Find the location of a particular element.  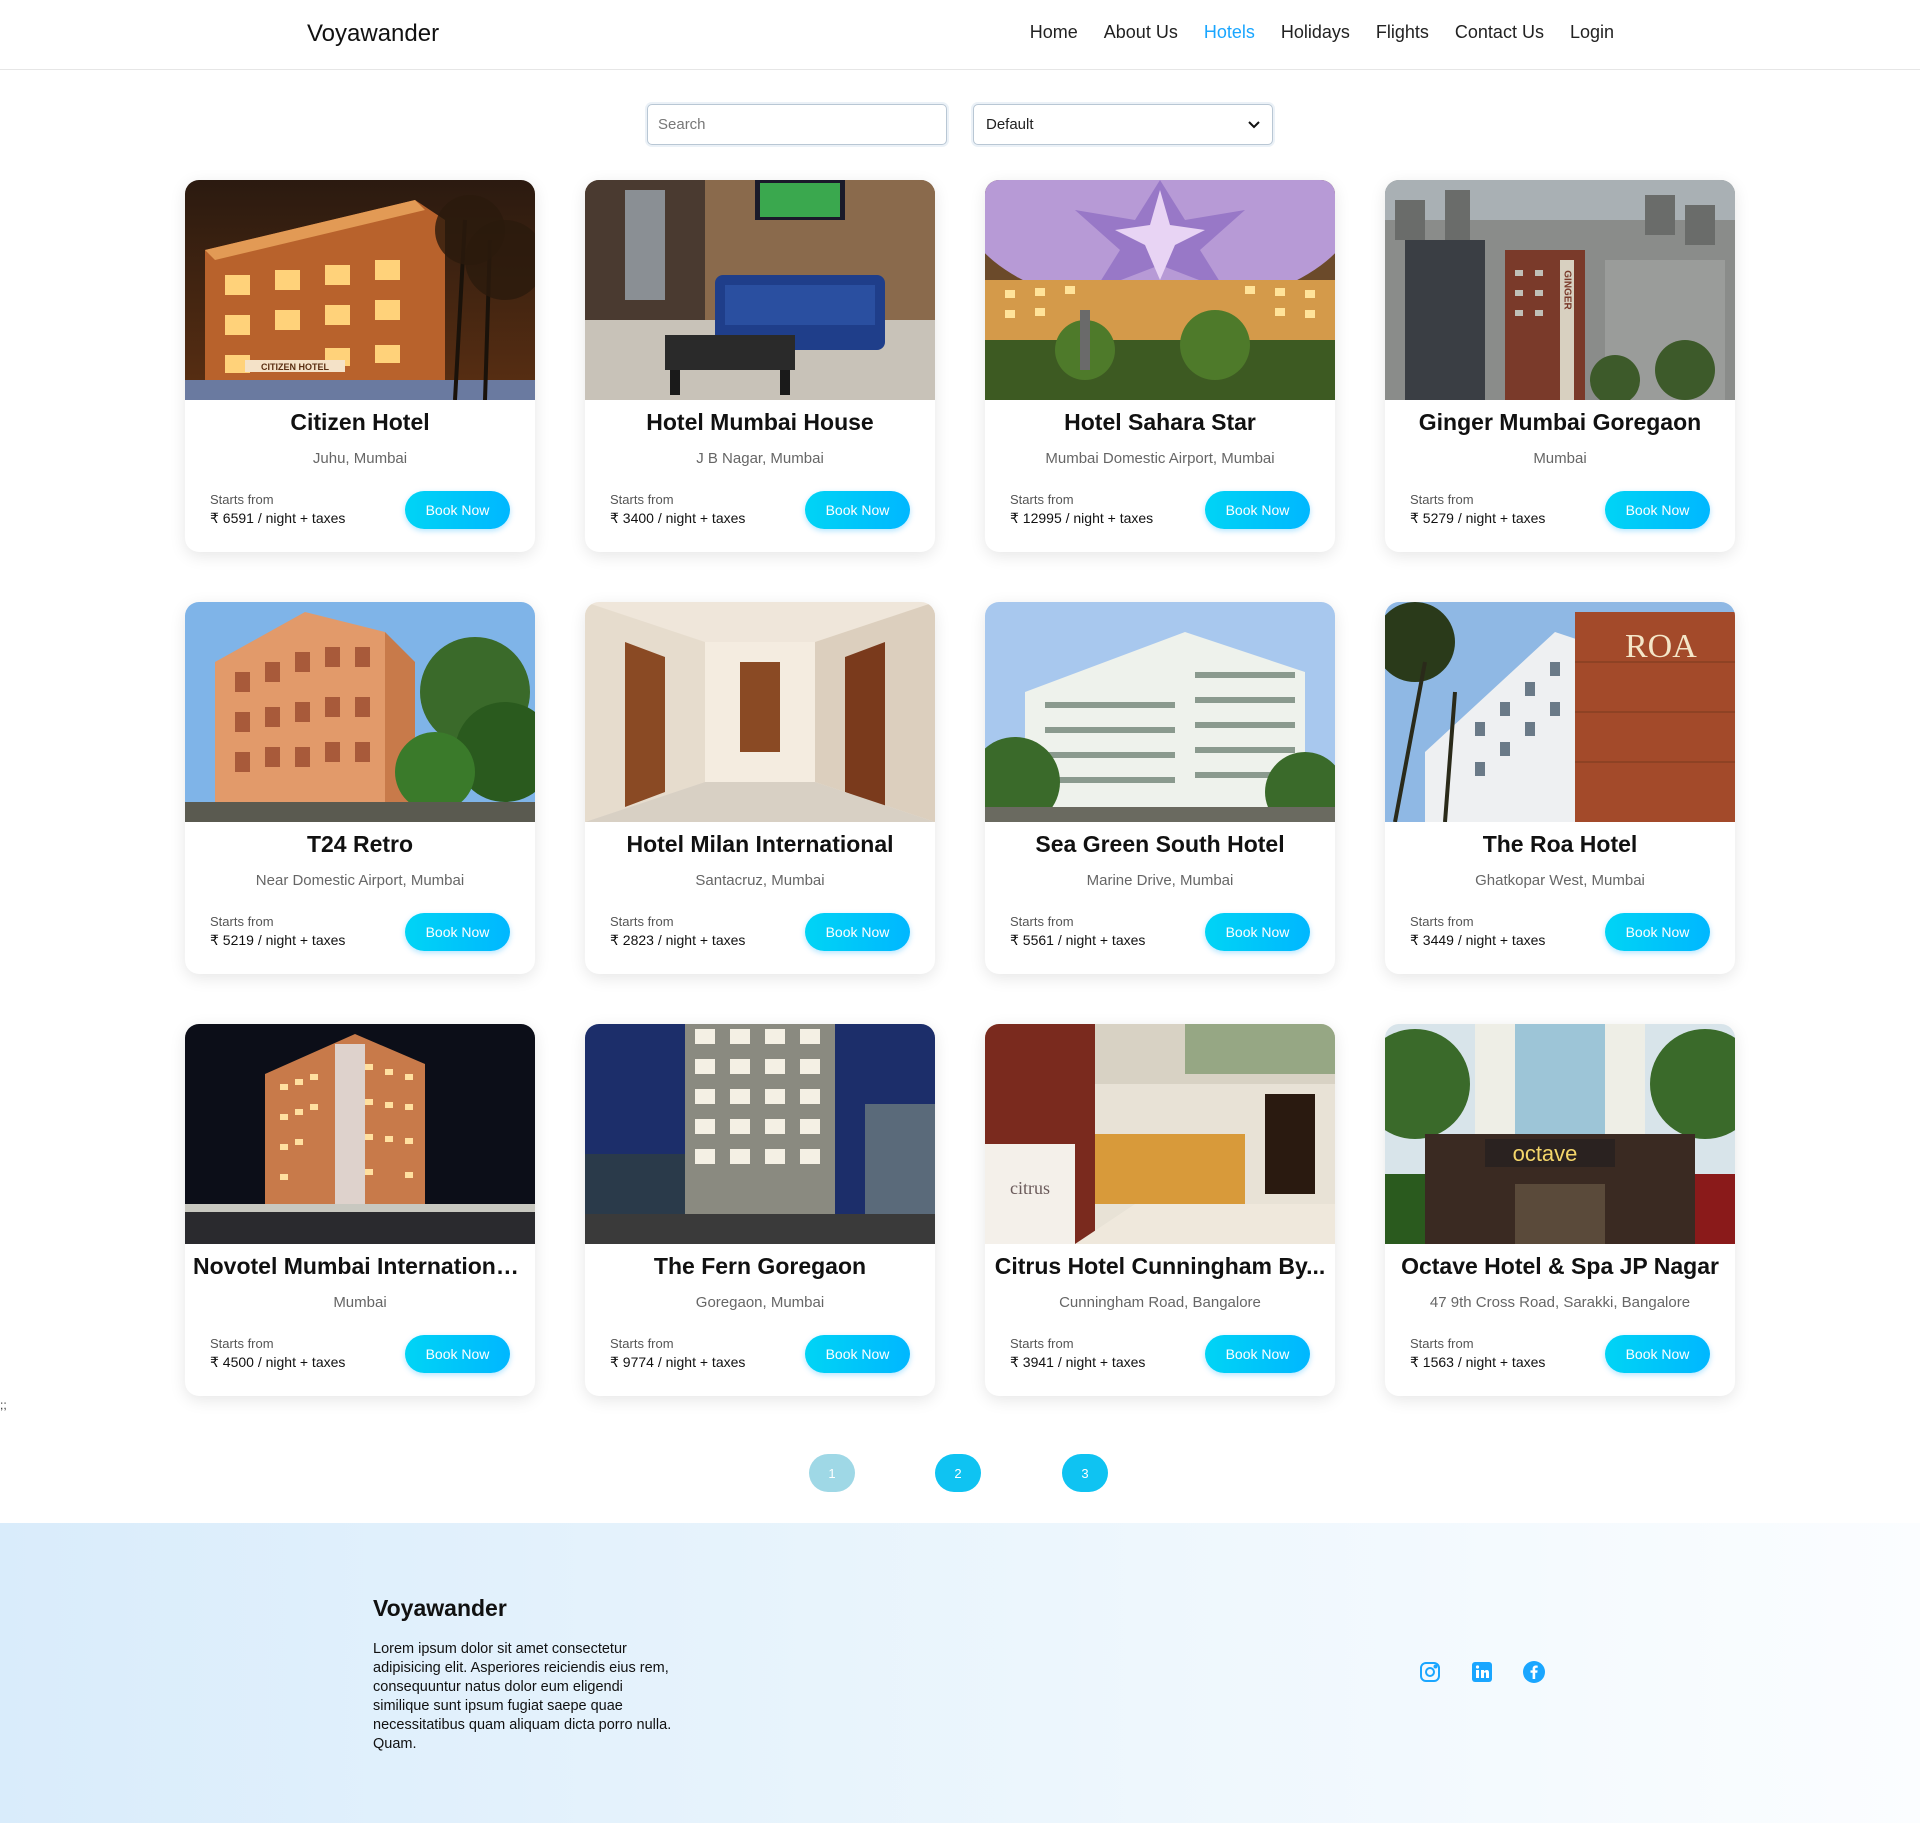

hotel-image: ROA is located at coordinates (1560, 712).